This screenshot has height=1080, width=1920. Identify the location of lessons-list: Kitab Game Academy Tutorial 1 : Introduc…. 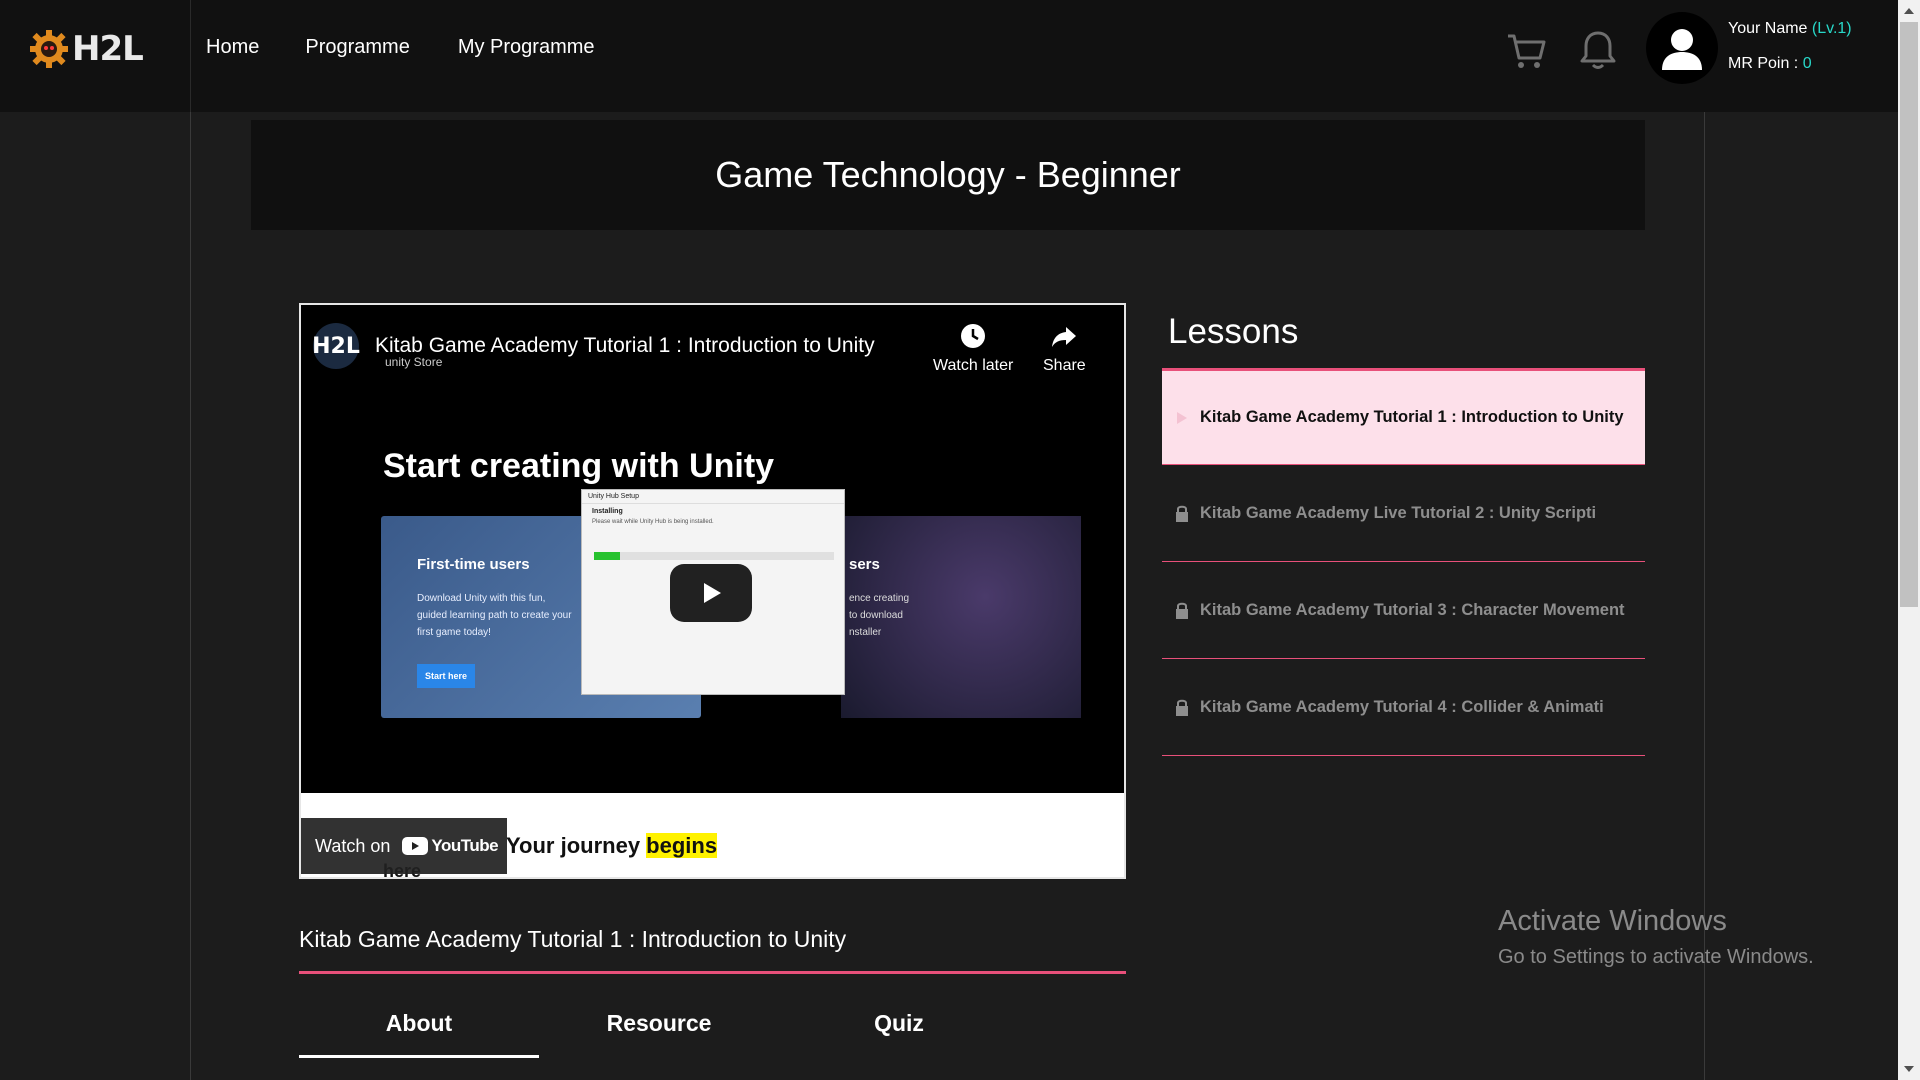
(1403, 562).